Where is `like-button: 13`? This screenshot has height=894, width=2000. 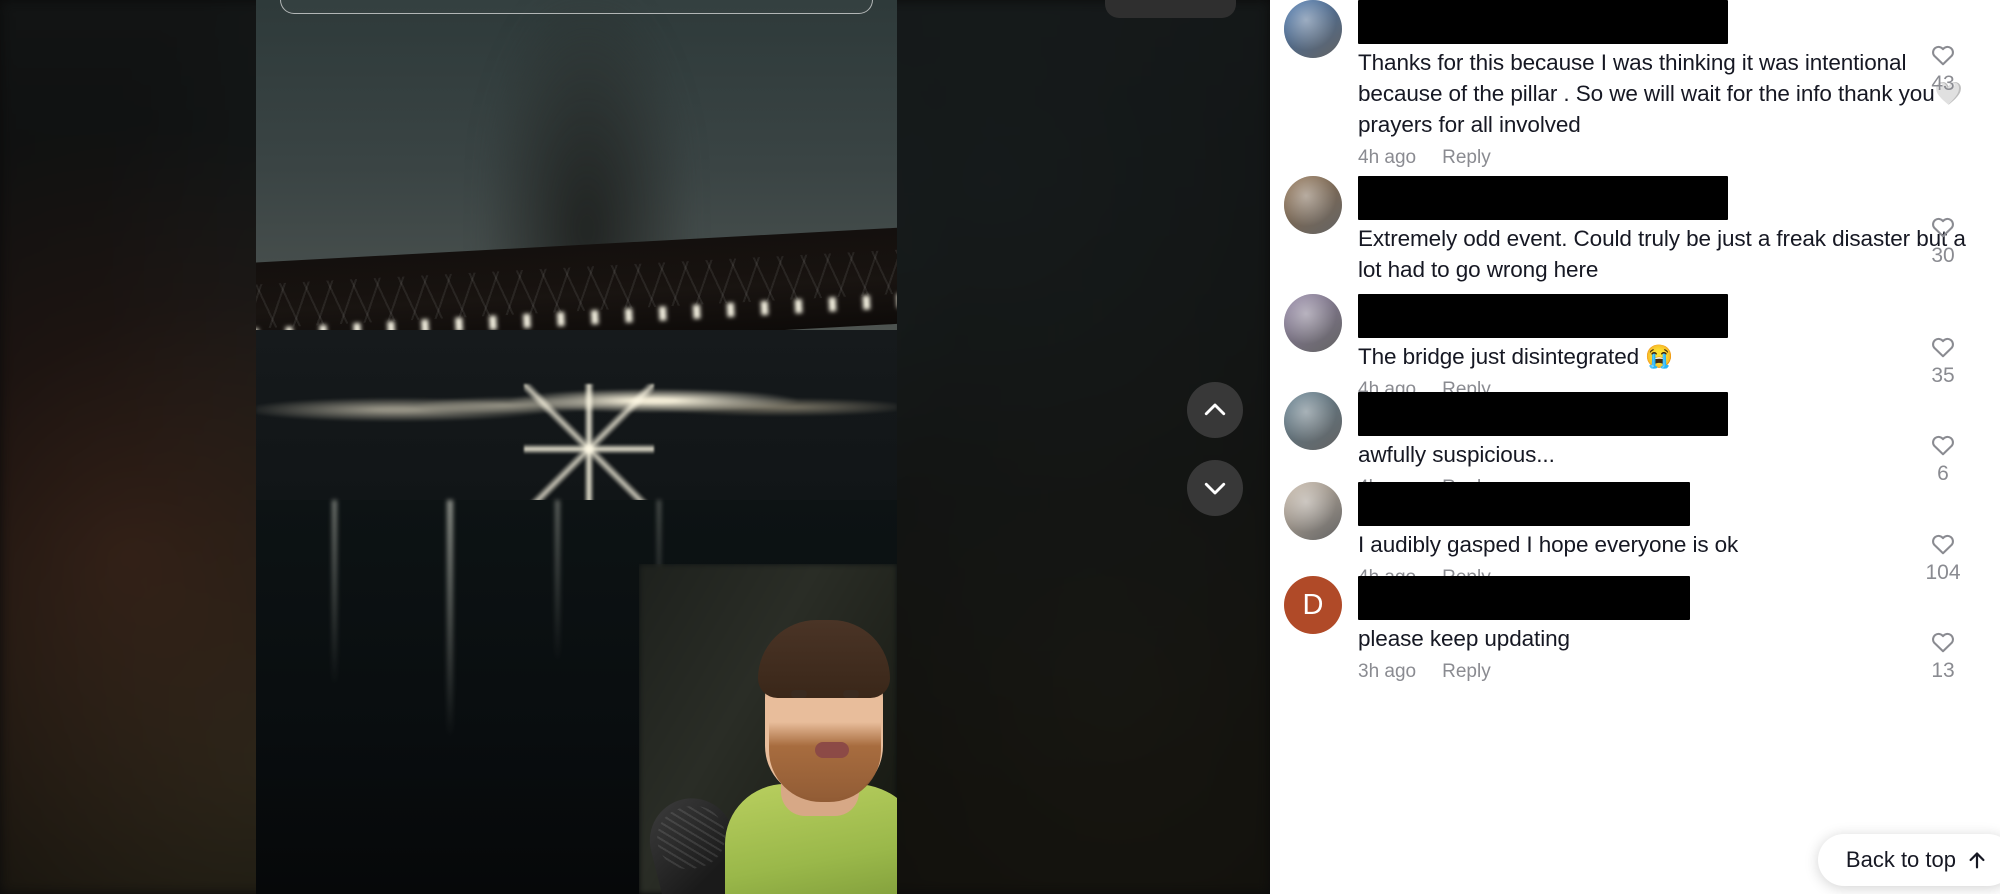
like-button: 13 is located at coordinates (1943, 654).